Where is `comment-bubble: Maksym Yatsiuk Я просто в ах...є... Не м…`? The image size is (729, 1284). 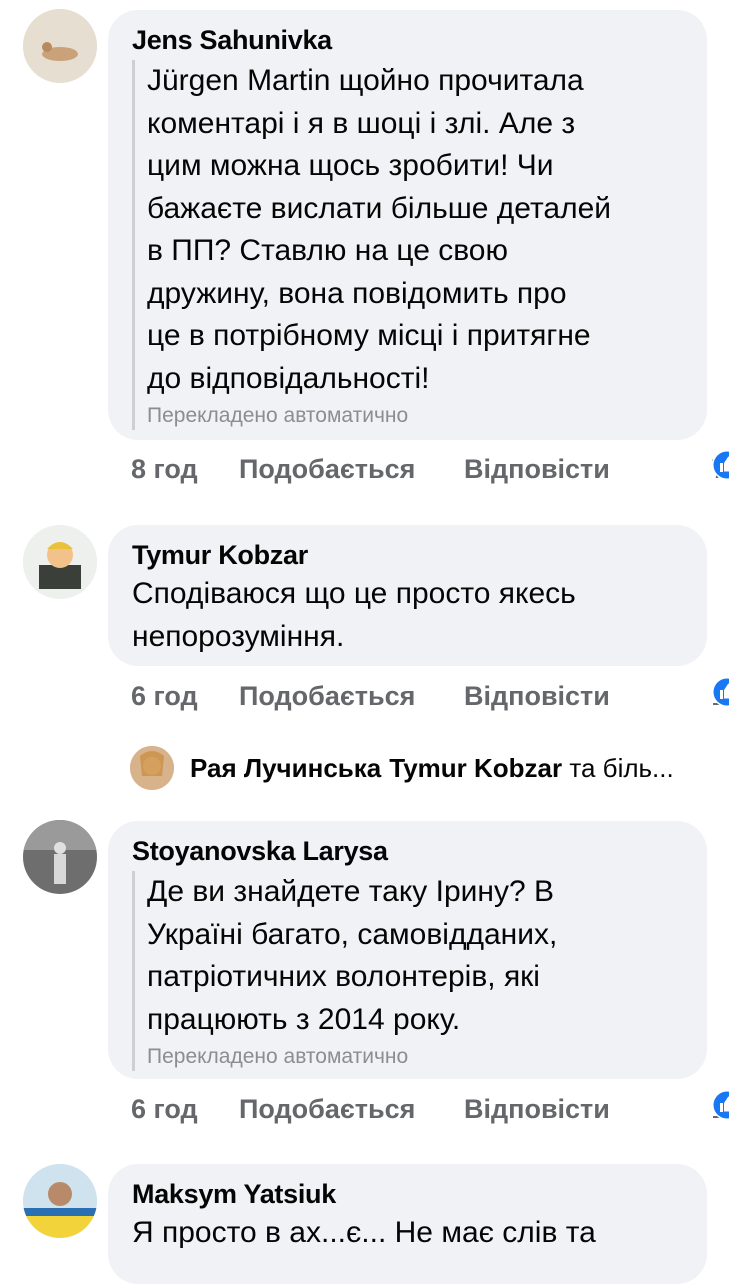
comment-bubble: Maksym Yatsiuk Я просто в ах...є... Не м… is located at coordinates (407, 1224).